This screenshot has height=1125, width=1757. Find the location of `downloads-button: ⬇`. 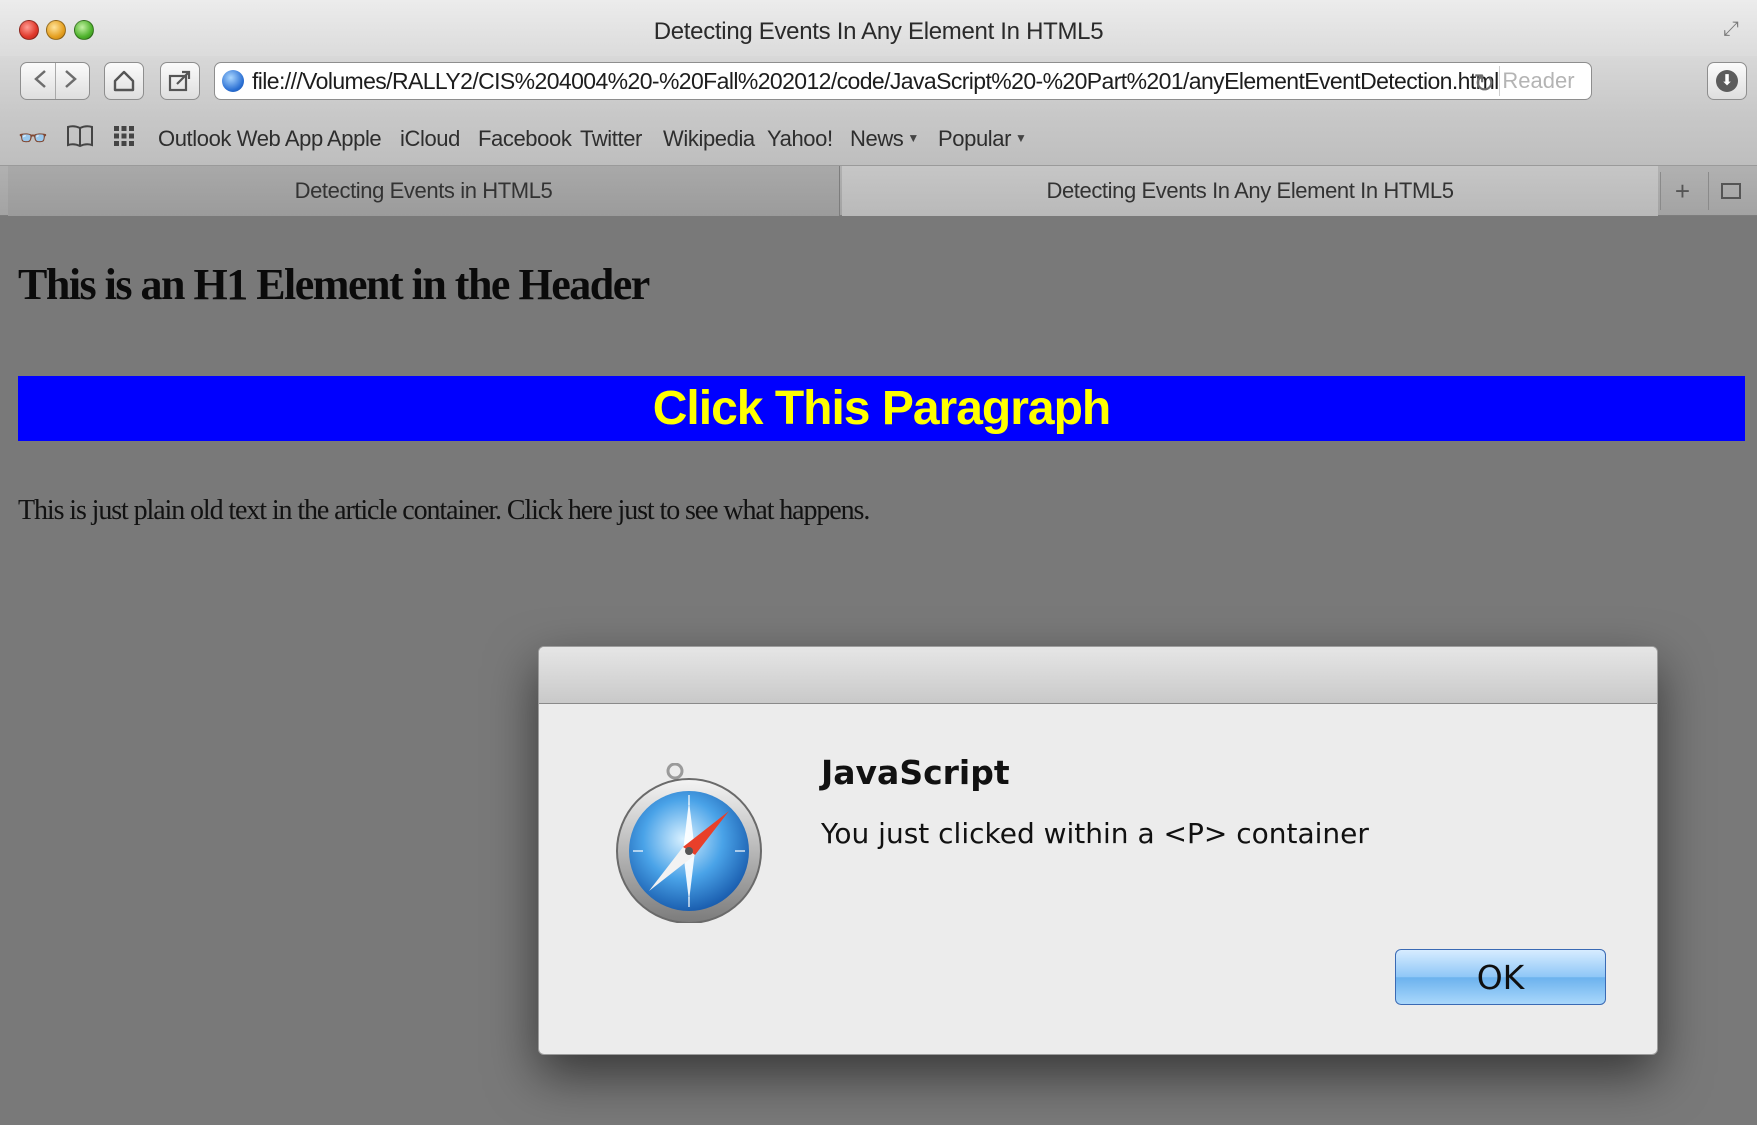

downloads-button: ⬇ is located at coordinates (1727, 81).